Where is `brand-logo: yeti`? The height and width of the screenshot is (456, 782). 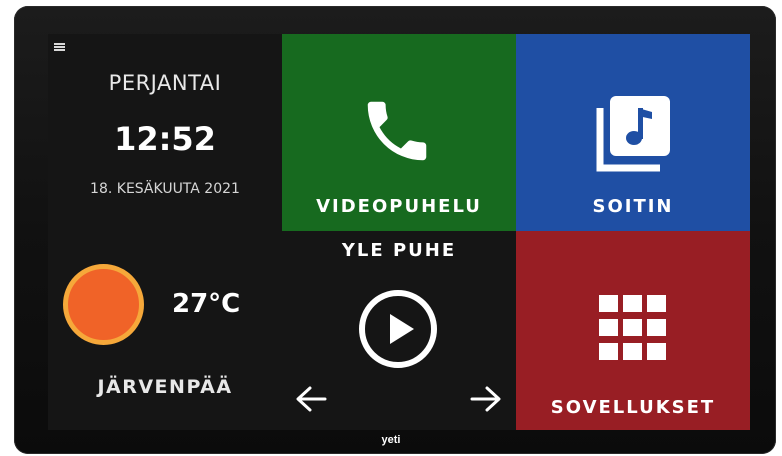 brand-logo: yeti is located at coordinates (391, 440).